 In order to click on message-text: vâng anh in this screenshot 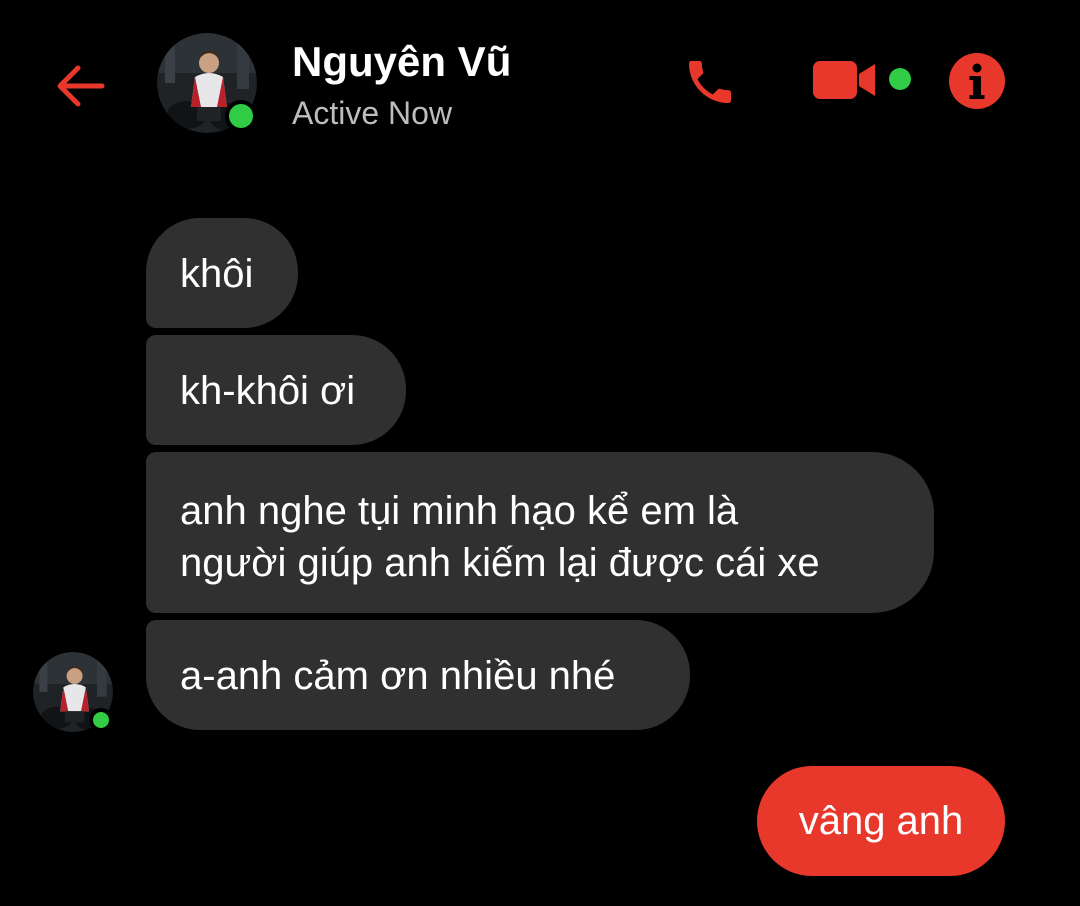, I will do `click(881, 821)`.